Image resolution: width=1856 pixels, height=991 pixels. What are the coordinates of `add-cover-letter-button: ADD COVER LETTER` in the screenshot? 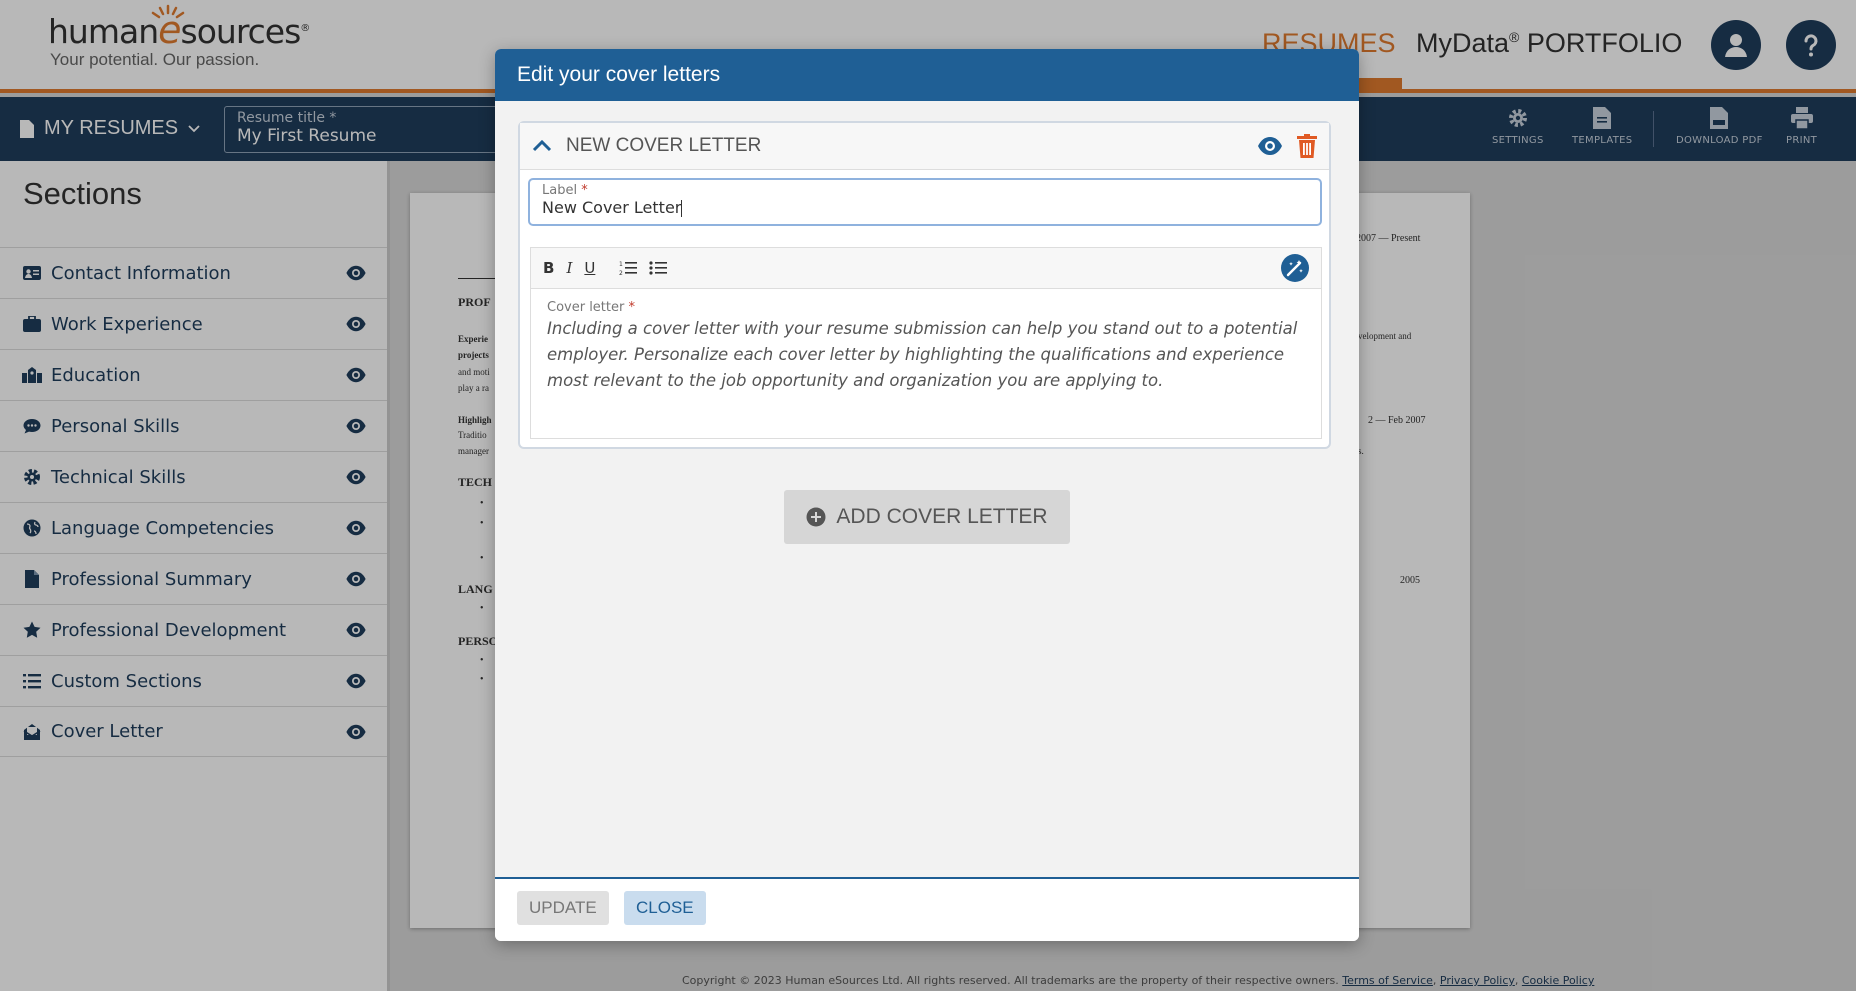 It's located at (927, 517).